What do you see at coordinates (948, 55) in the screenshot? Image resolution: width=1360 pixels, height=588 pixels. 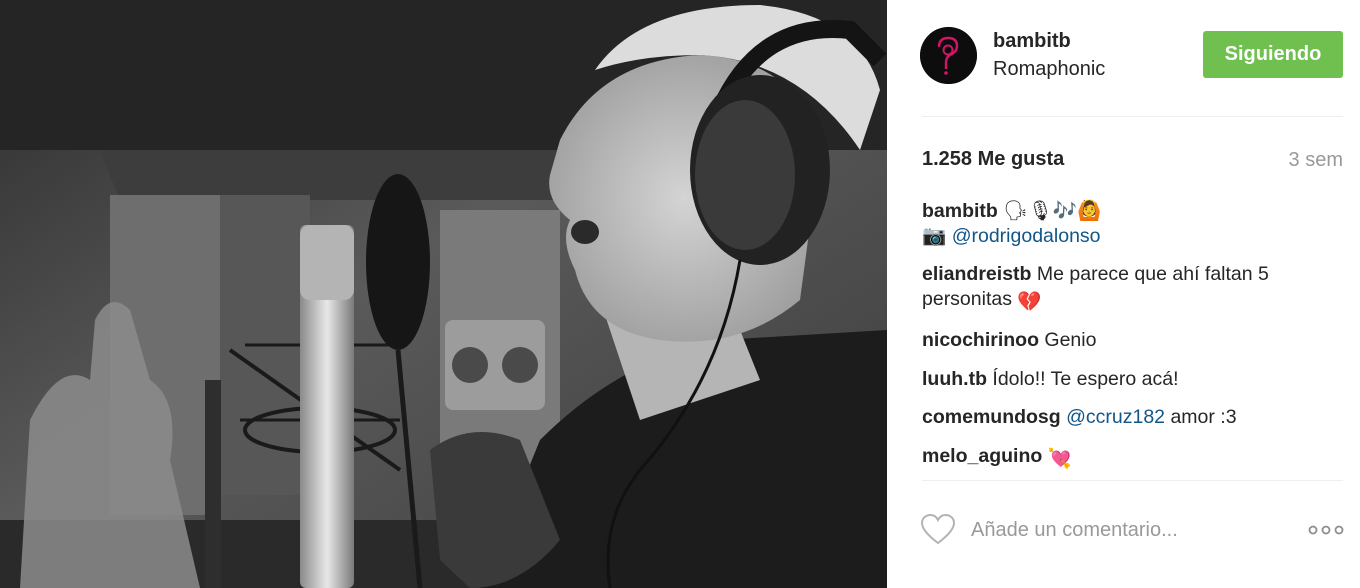 I see `avatar` at bounding box center [948, 55].